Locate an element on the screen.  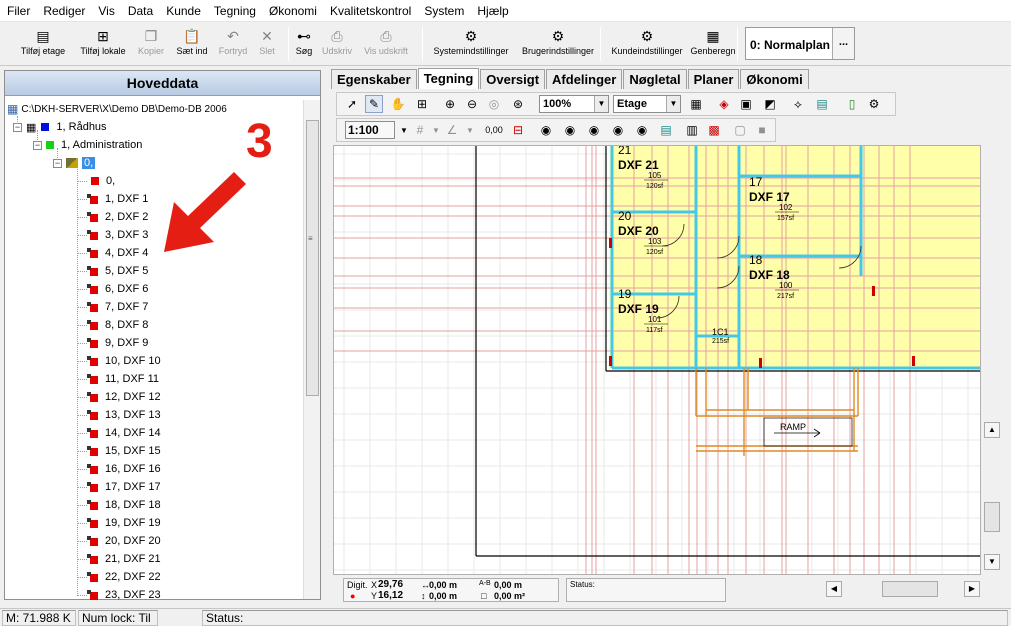
layers-icon: ▣ is located at coordinates (746, 104).